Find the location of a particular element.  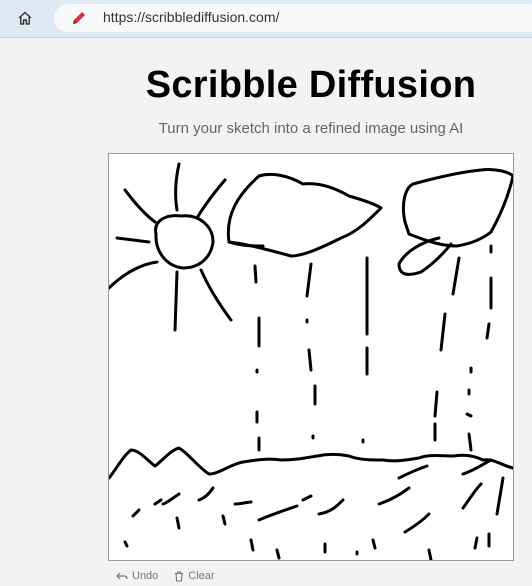

browser-toolbar: https://scribblediffusion.com/ is located at coordinates (266, 19).